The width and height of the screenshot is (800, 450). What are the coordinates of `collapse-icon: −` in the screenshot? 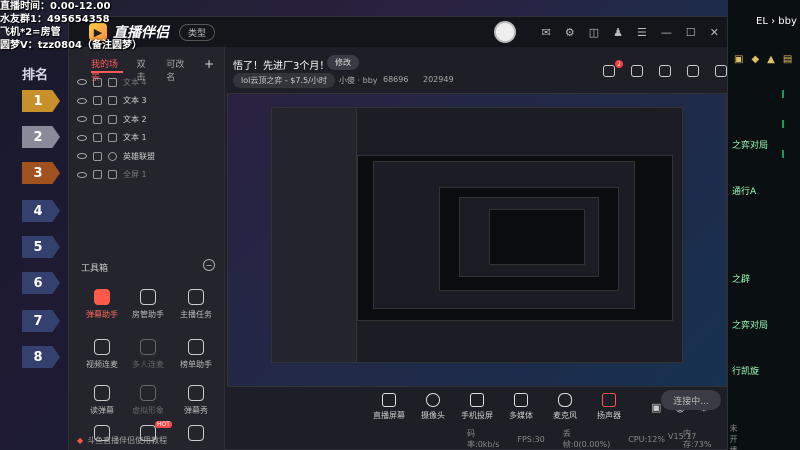 It's located at (209, 265).